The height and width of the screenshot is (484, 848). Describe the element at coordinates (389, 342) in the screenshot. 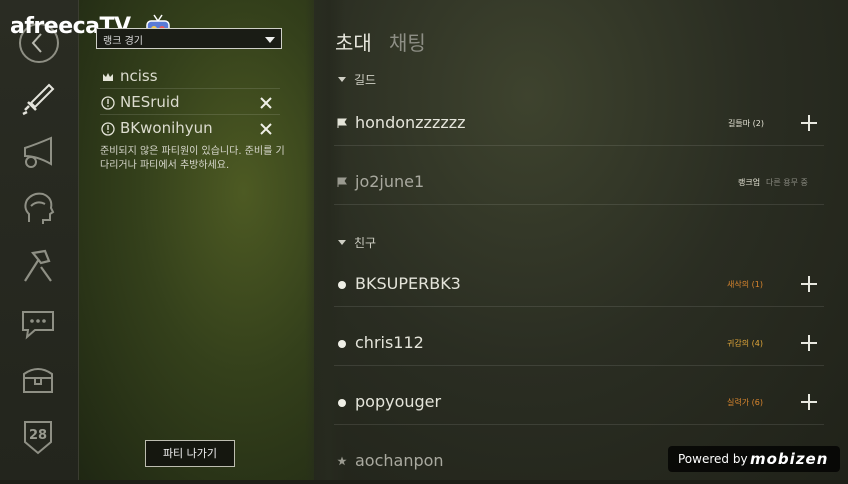

I see `friend-name: chris112` at that location.